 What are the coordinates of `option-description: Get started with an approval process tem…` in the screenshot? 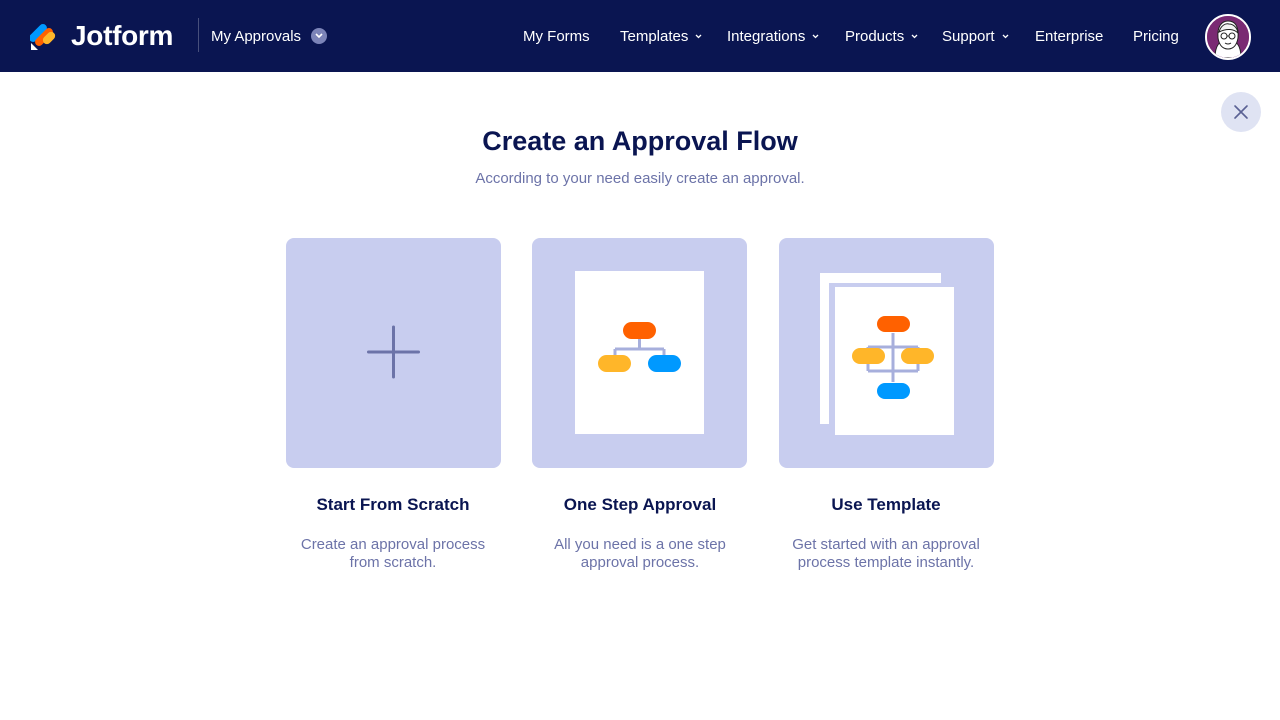 It's located at (886, 554).